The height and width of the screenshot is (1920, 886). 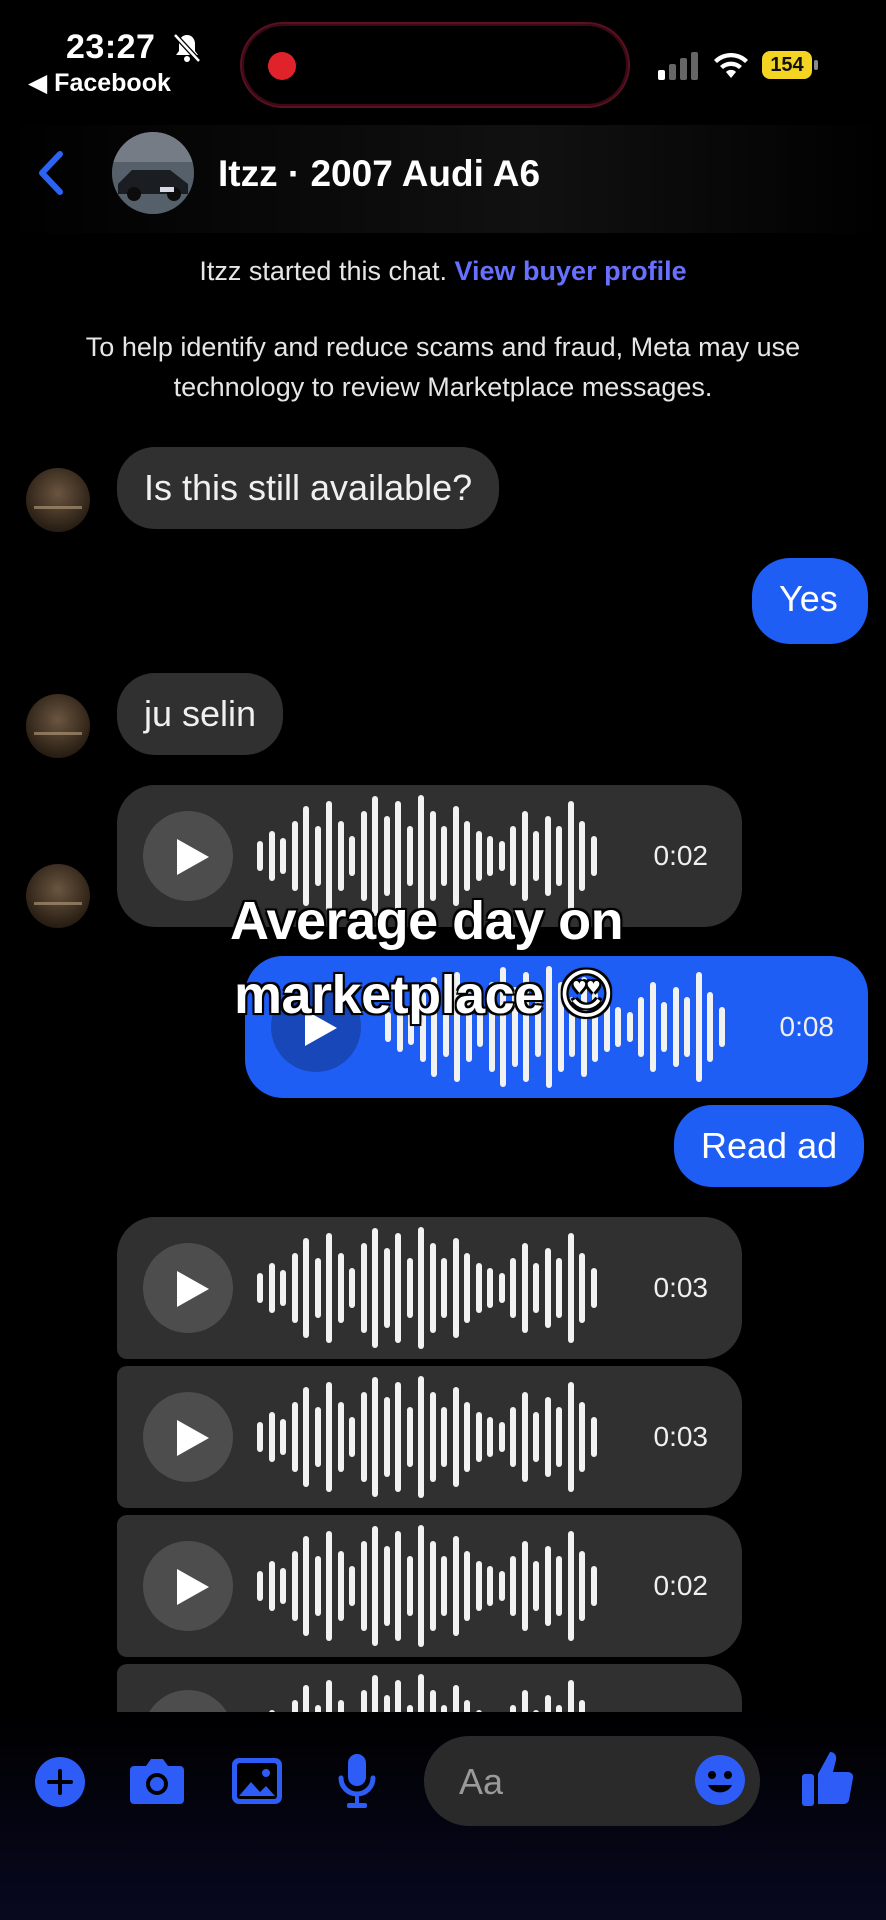 I want to click on gallery-icon, so click(x=257, y=1783).